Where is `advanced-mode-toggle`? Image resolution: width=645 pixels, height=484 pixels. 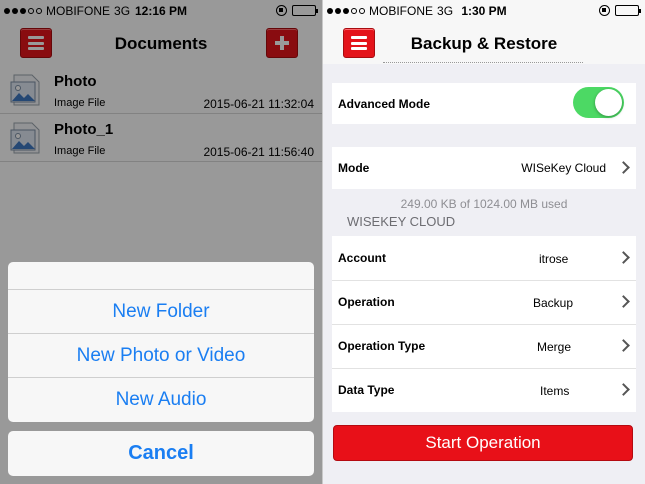 advanced-mode-toggle is located at coordinates (598, 102).